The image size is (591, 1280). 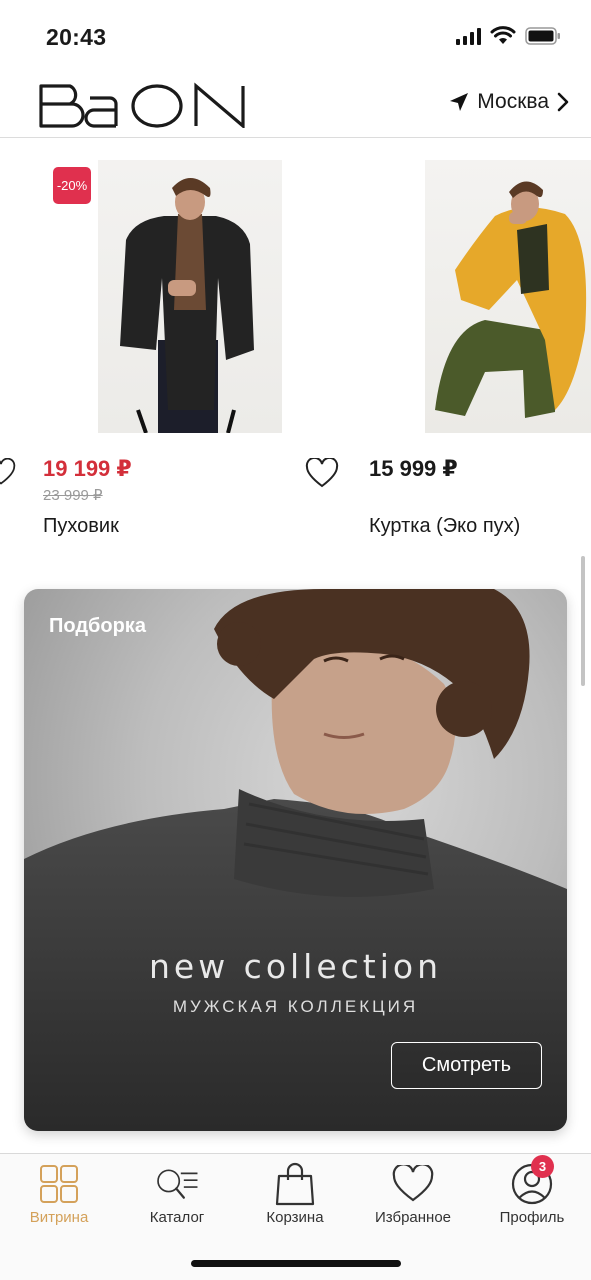 I want to click on status-time: 20:43, so click(x=76, y=37).